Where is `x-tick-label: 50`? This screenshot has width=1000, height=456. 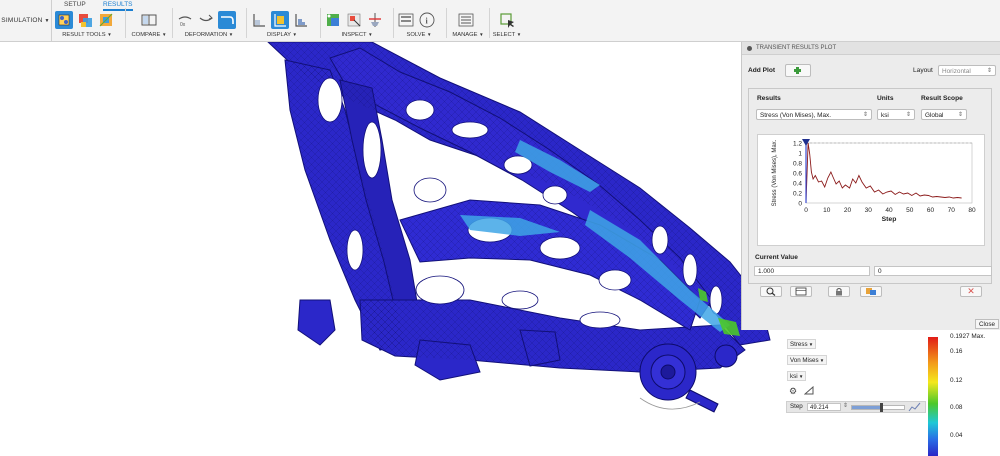
x-tick-label: 50 is located at coordinates (910, 210).